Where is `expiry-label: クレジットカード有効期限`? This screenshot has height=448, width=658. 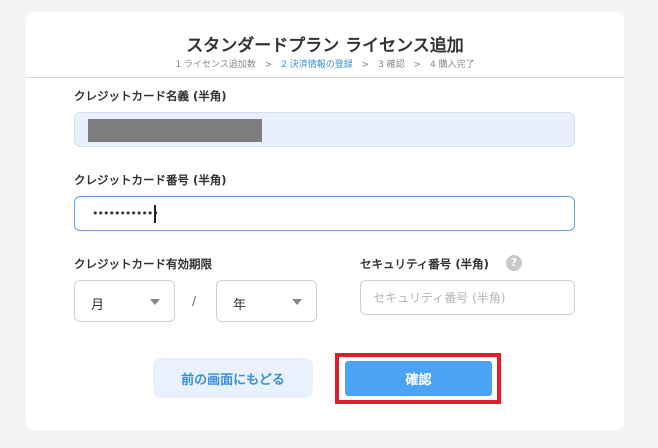 expiry-label: クレジットカード有効期限 is located at coordinates (143, 264).